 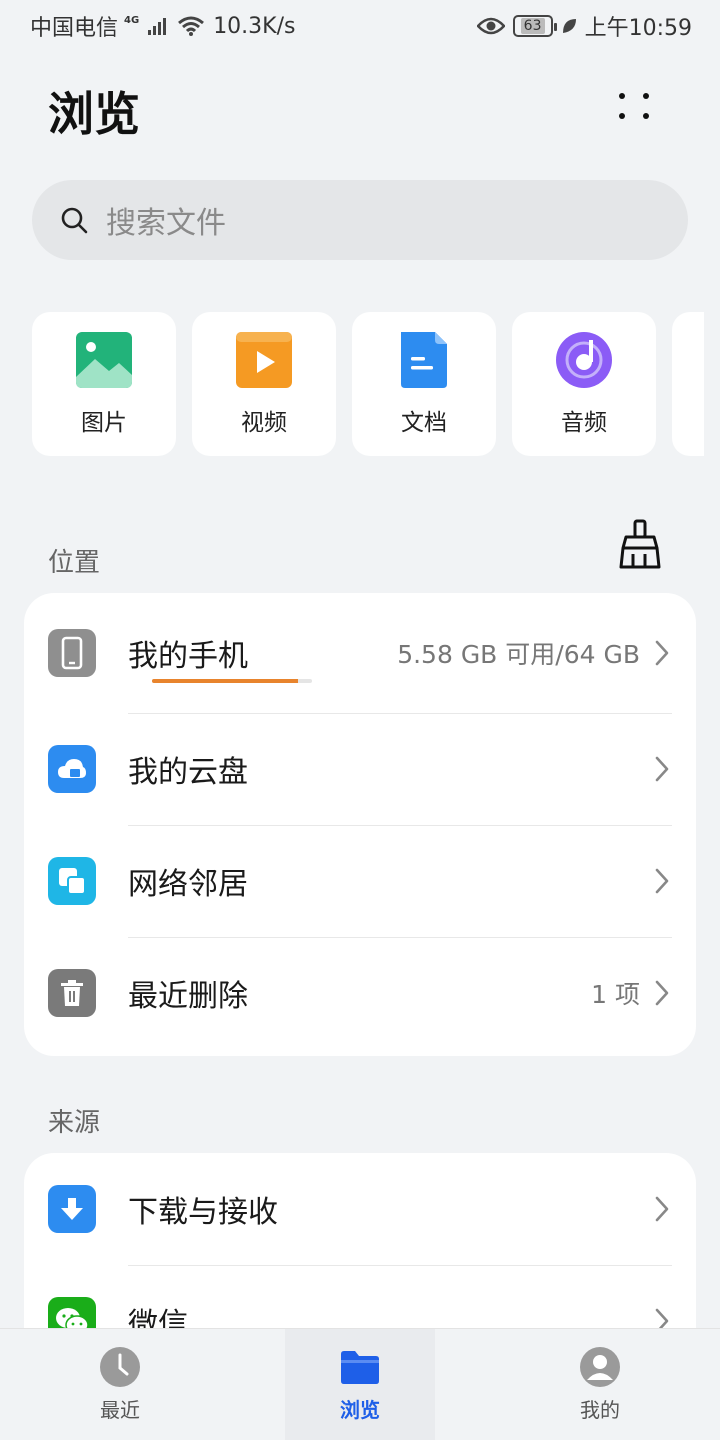 What do you see at coordinates (360, 26) in the screenshot?
I see `status-bar: 中国电信 4G 10.3K/s 63 上午10:59` at bounding box center [360, 26].